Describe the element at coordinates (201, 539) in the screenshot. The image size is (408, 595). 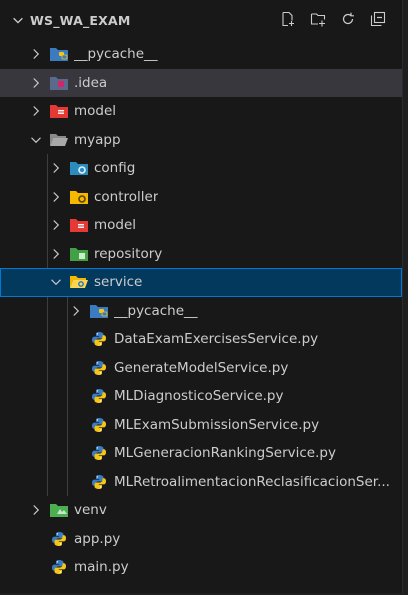
I see `tree-file-app: app.py` at that location.